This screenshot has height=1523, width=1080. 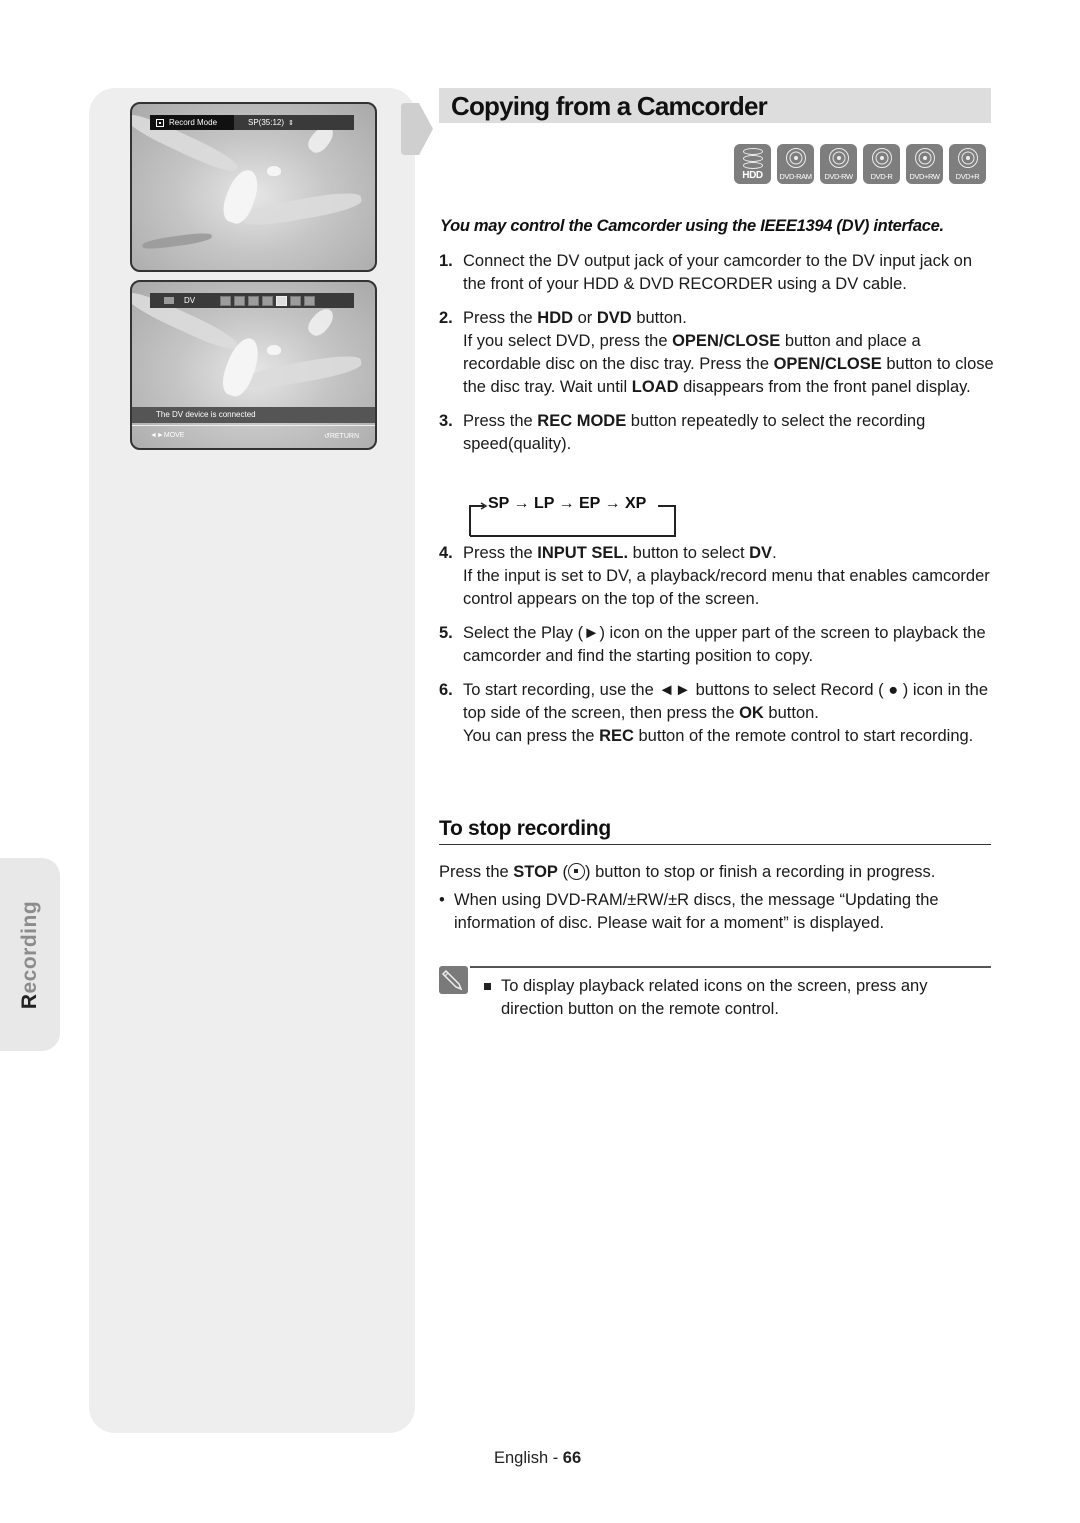 What do you see at coordinates (167, 435) in the screenshot?
I see `move-hint: ◄►MOVE` at bounding box center [167, 435].